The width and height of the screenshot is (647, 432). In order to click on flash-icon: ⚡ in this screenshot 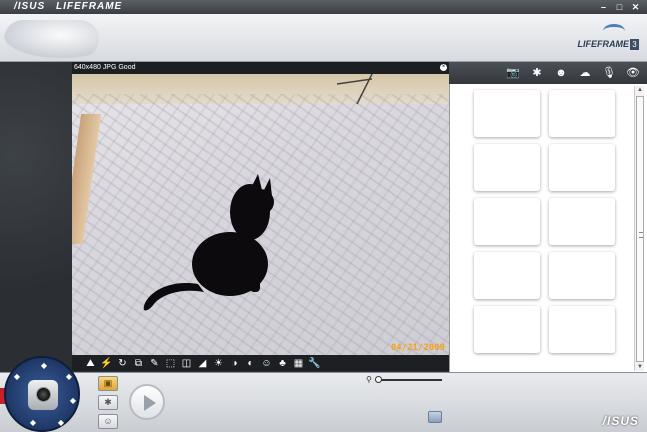, I will do `click(106, 363)`.